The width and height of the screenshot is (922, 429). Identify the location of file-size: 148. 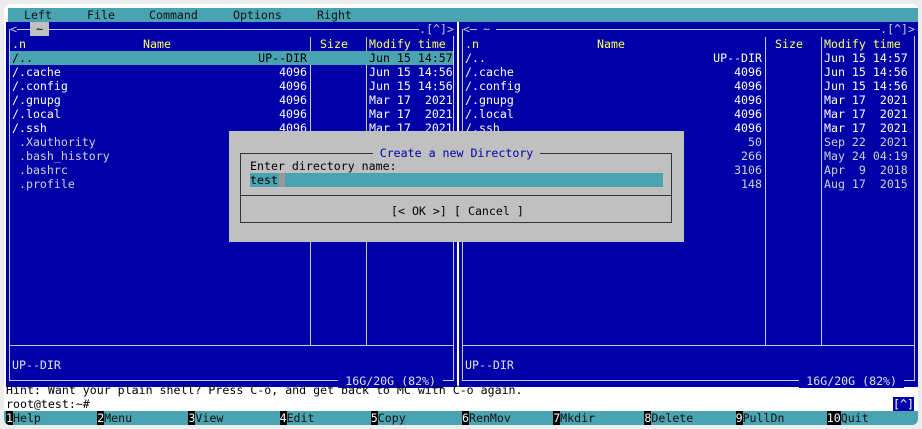
(751, 184).